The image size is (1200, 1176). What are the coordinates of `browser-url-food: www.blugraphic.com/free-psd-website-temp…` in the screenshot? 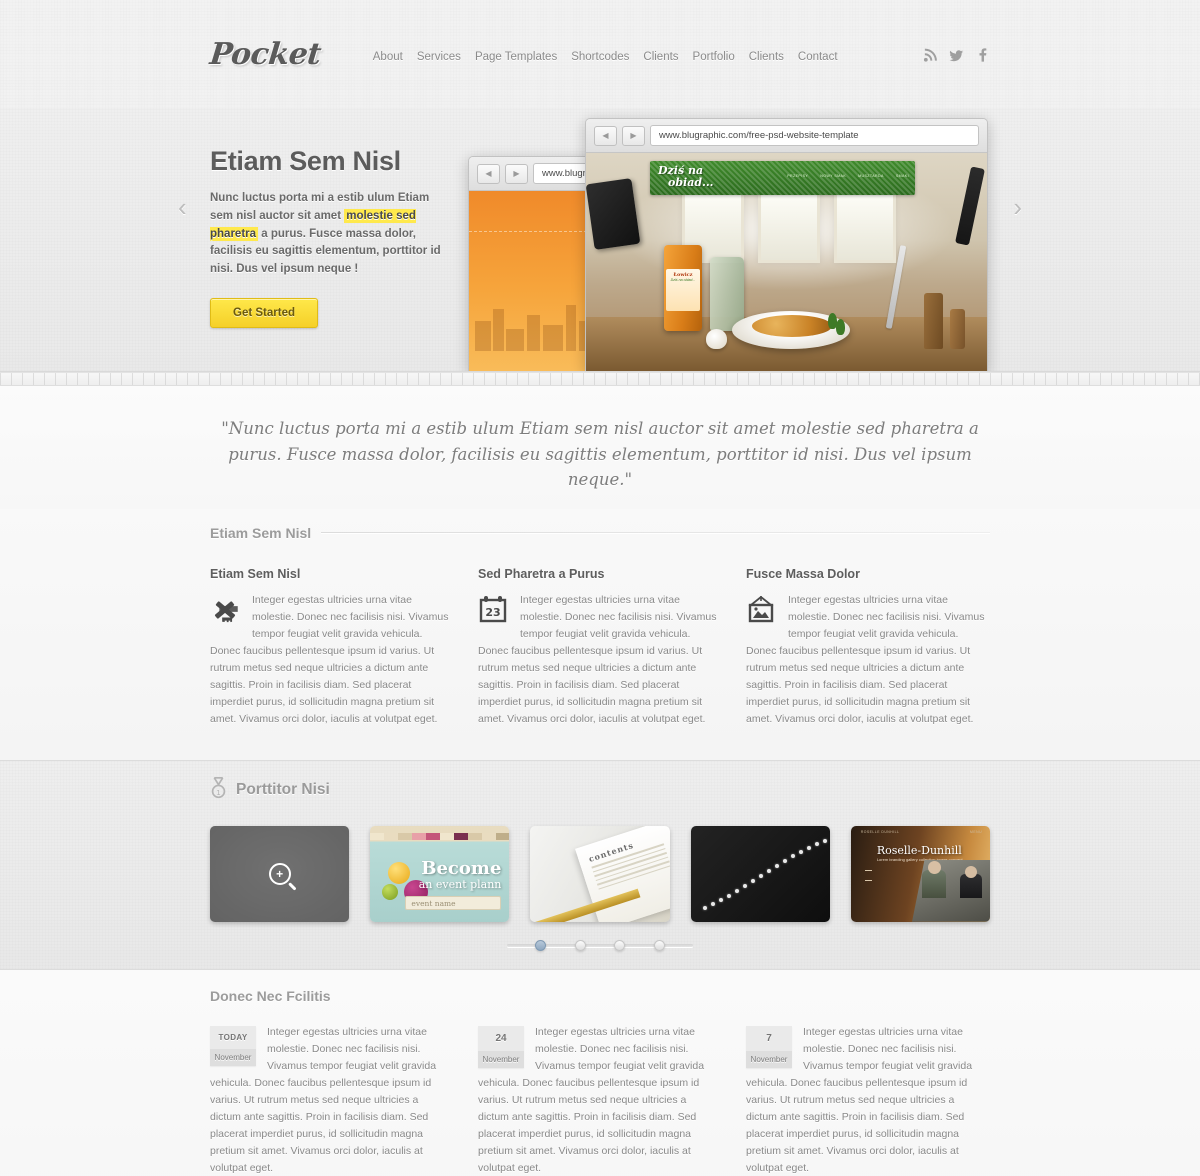 It's located at (814, 135).